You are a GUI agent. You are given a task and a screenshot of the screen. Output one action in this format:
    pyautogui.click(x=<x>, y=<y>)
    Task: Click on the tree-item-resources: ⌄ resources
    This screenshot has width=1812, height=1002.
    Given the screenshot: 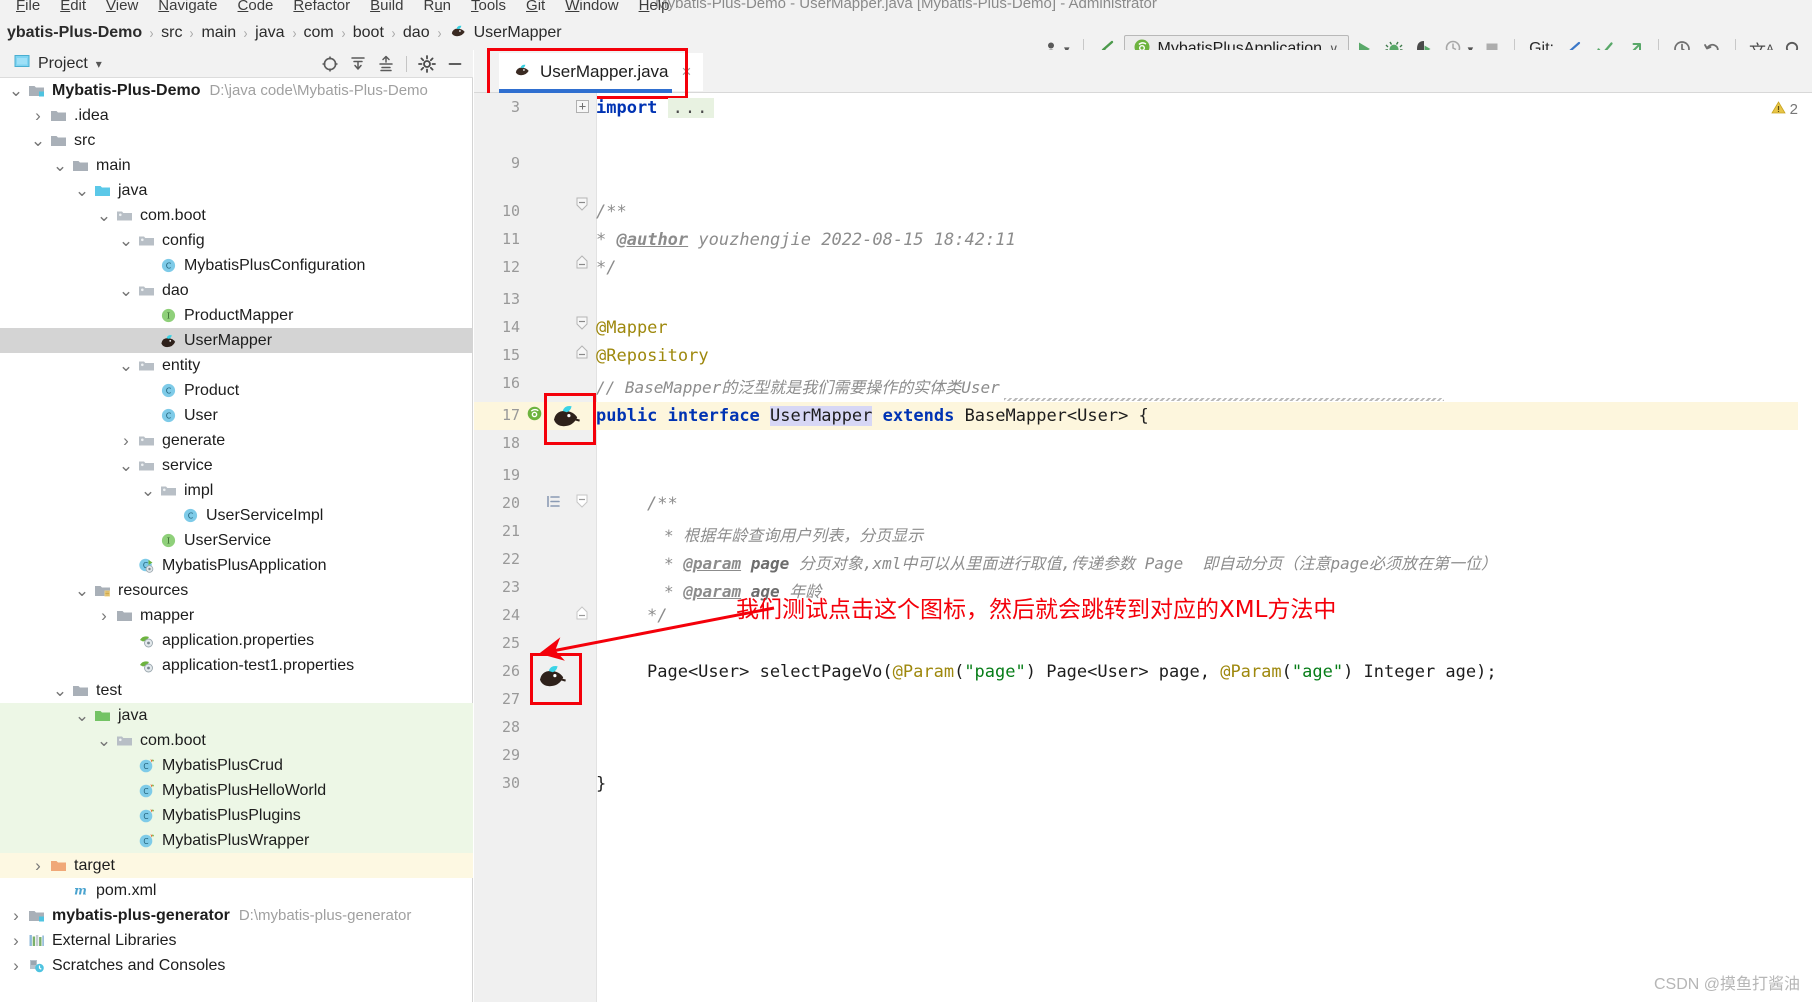 What is the action you would take?
    pyautogui.click(x=236, y=590)
    